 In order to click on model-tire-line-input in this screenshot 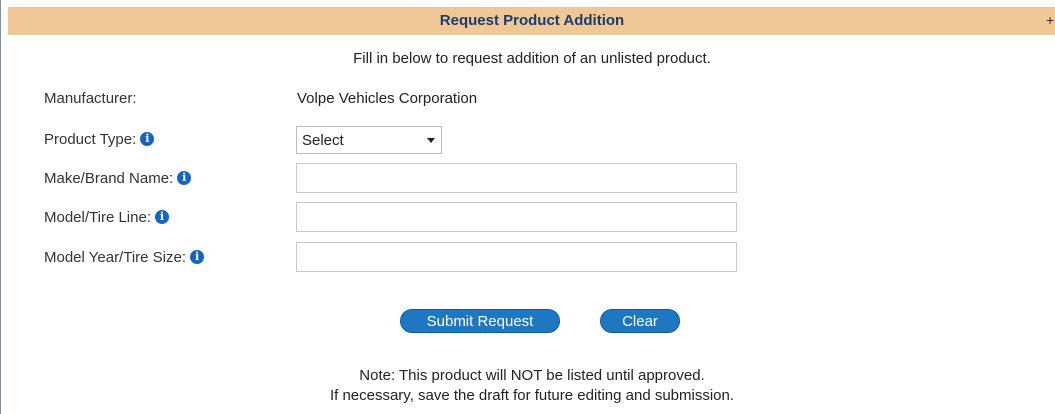, I will do `click(516, 217)`.